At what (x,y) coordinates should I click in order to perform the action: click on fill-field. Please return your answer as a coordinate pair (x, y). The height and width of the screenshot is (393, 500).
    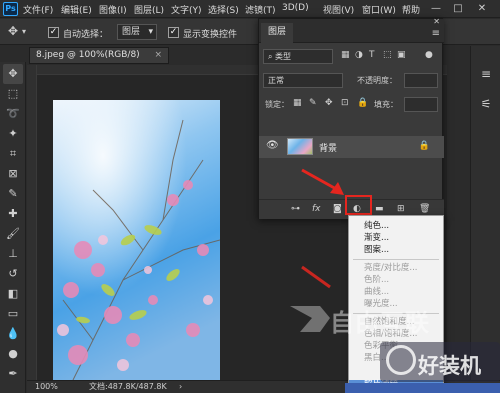
    Looking at the image, I should click on (421, 104).